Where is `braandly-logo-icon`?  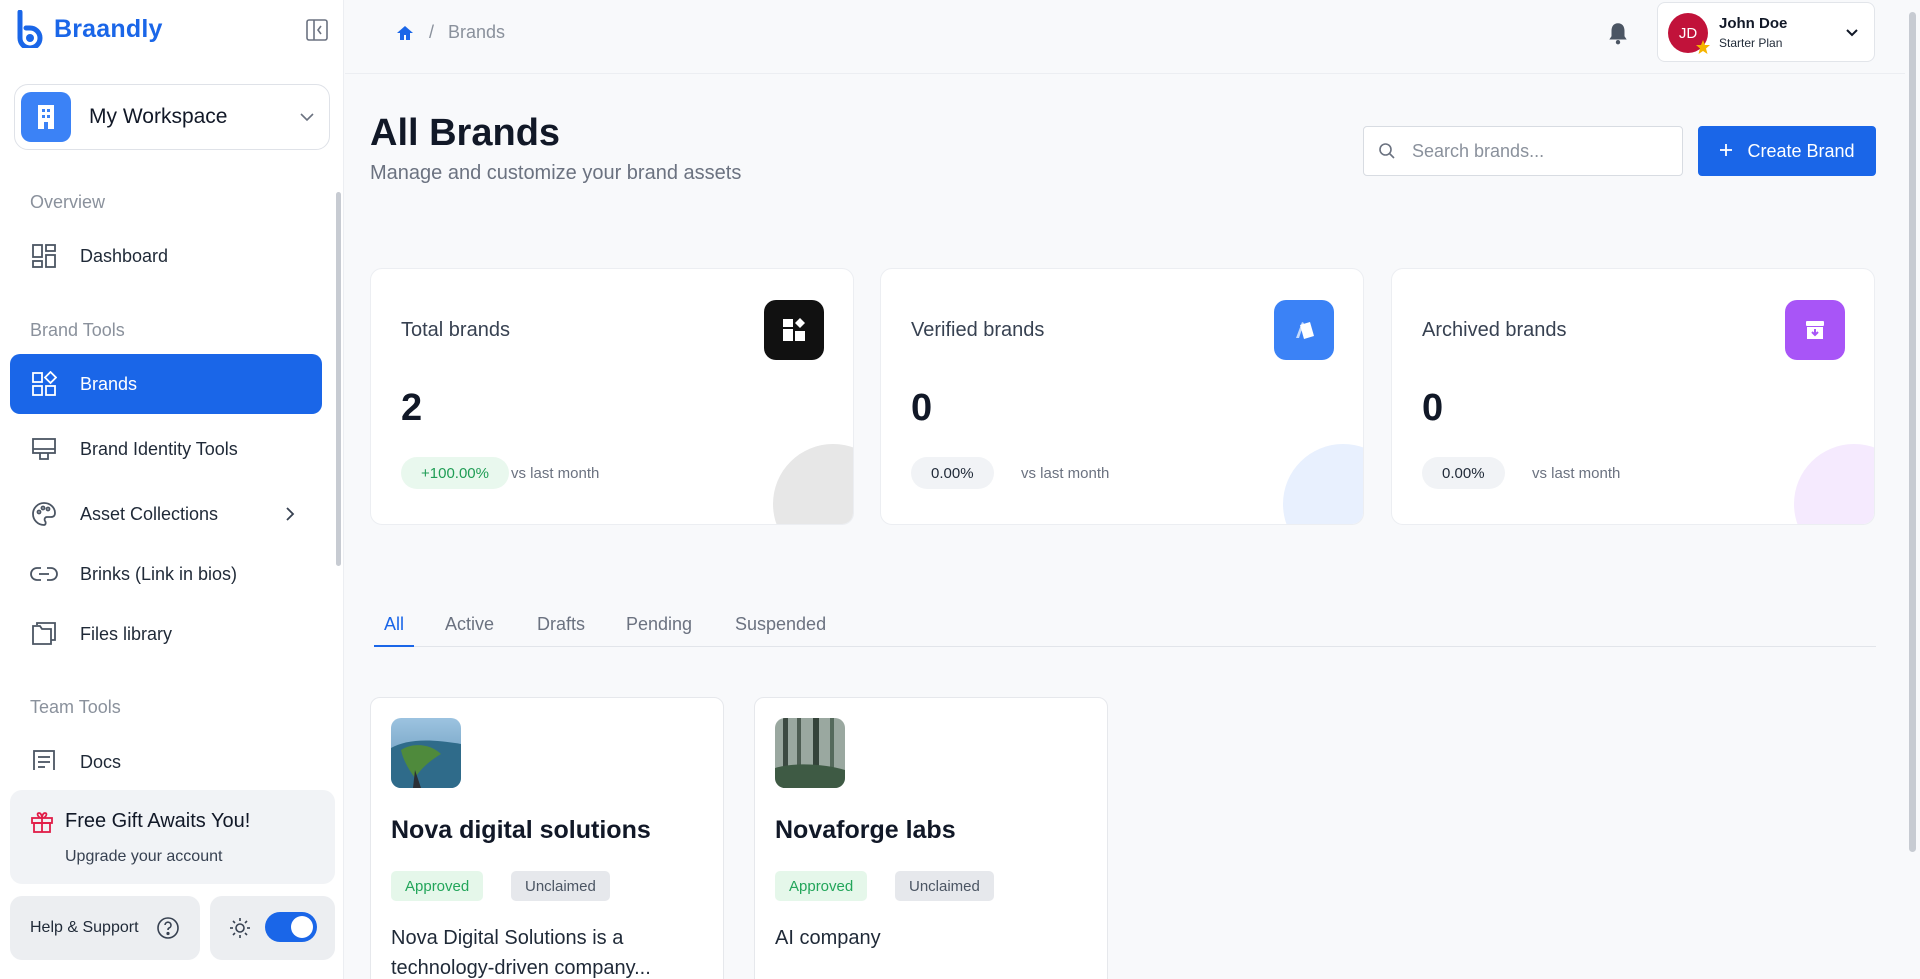 braandly-logo-icon is located at coordinates (30, 29).